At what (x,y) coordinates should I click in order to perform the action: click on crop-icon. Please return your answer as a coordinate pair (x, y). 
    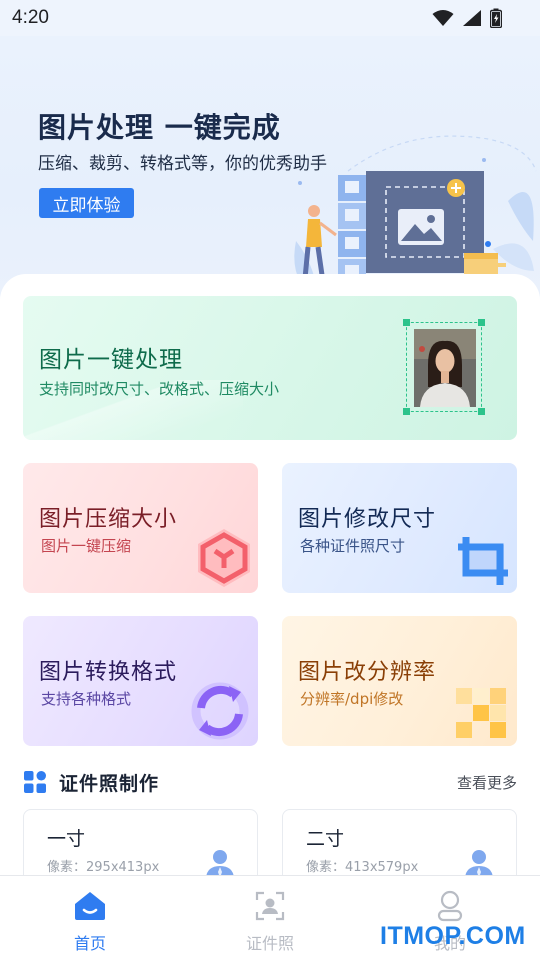
    Looking at the image, I should click on (483, 561).